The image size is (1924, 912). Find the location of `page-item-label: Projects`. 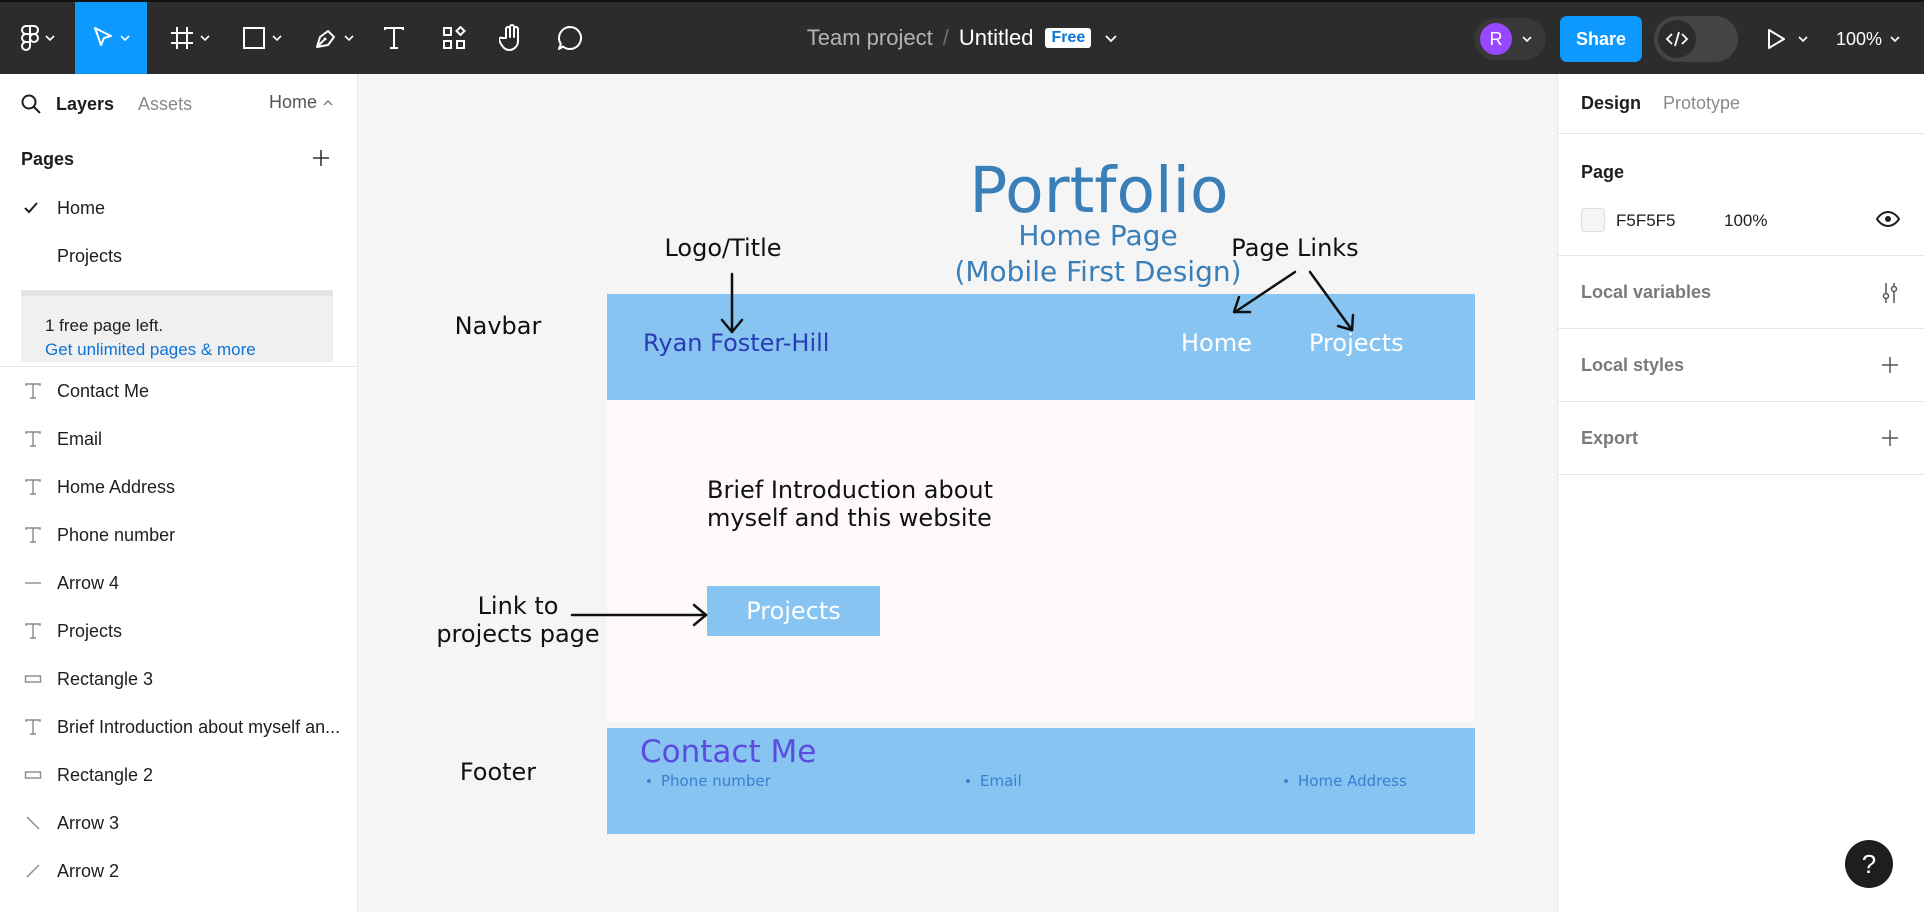

page-item-label: Projects is located at coordinates (90, 255).